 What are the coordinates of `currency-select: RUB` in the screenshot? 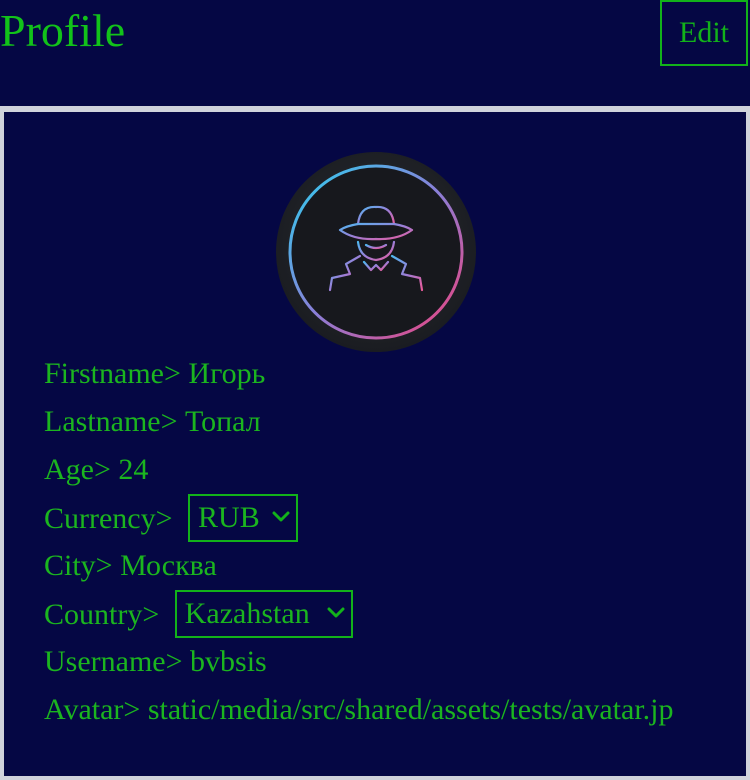 It's located at (243, 518).